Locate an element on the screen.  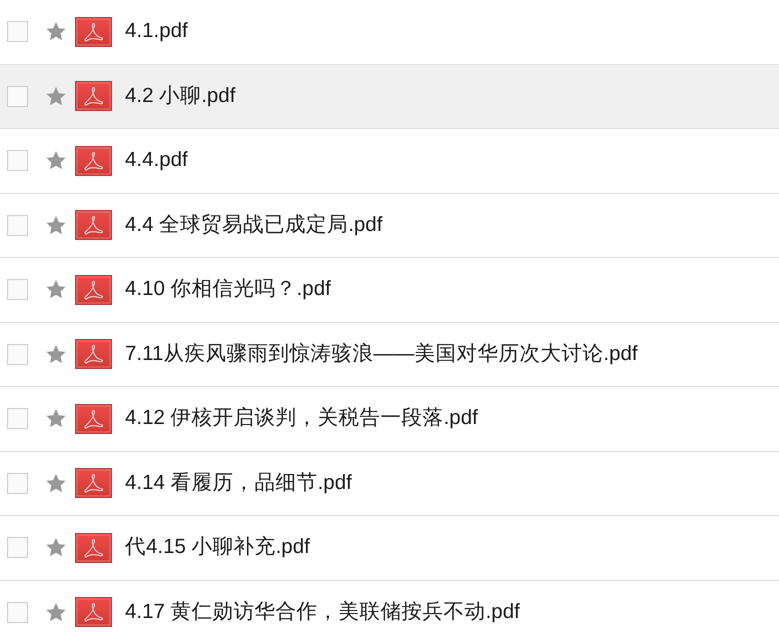
file-name: 代4.15 小聊补充.pdf is located at coordinates (217, 548).